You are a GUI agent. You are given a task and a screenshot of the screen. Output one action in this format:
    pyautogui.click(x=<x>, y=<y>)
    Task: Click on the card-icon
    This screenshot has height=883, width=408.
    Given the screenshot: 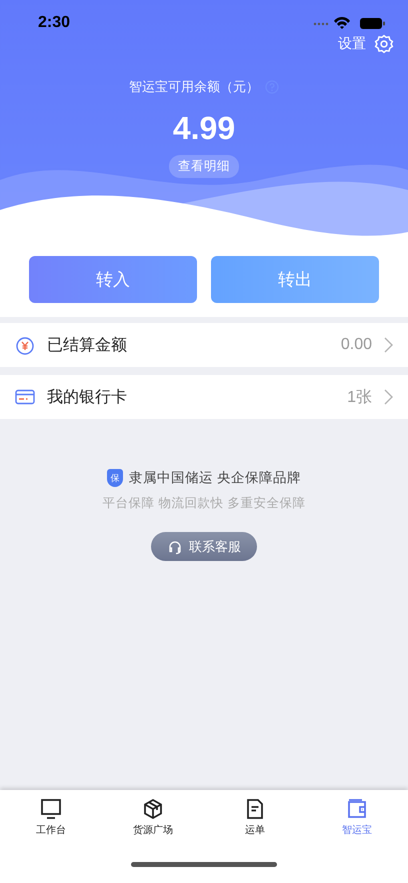 What is the action you would take?
    pyautogui.click(x=25, y=397)
    